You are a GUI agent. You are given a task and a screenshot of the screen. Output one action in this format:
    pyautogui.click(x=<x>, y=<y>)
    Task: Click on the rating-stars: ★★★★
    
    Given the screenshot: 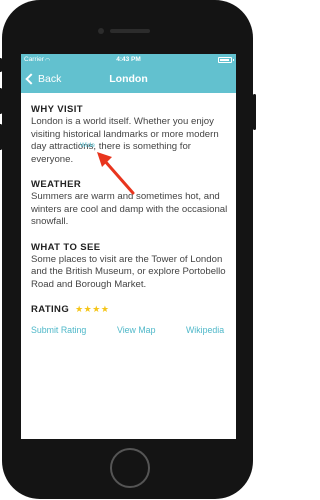 What is the action you would take?
    pyautogui.click(x=92, y=309)
    